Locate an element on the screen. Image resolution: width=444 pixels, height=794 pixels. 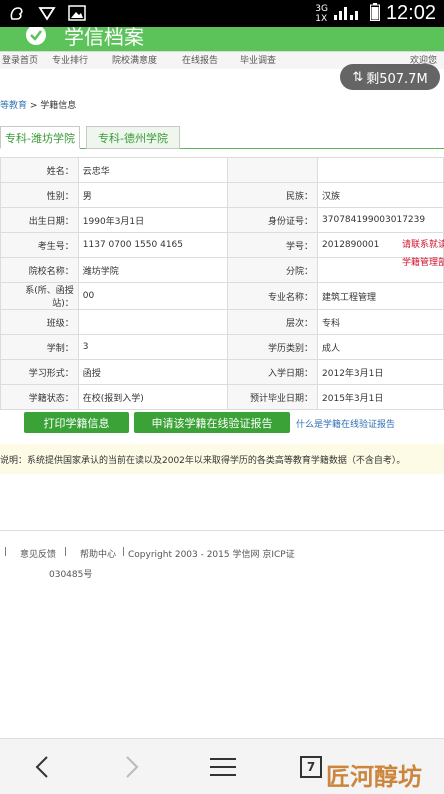
icp-number: 030485号 is located at coordinates (71, 575).